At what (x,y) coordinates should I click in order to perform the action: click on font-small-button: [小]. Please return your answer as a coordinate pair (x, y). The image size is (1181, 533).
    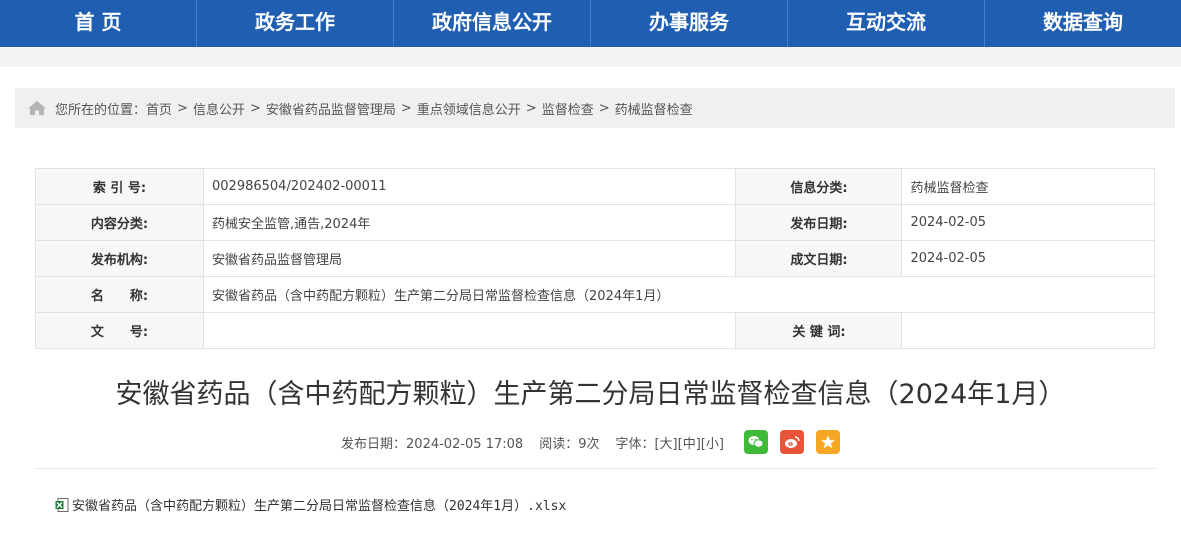
    Looking at the image, I should click on (712, 442).